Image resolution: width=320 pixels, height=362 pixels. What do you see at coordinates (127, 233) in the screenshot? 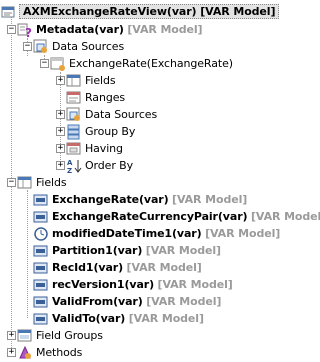
I see `field-name: modifiedDateTime1(var)` at bounding box center [127, 233].